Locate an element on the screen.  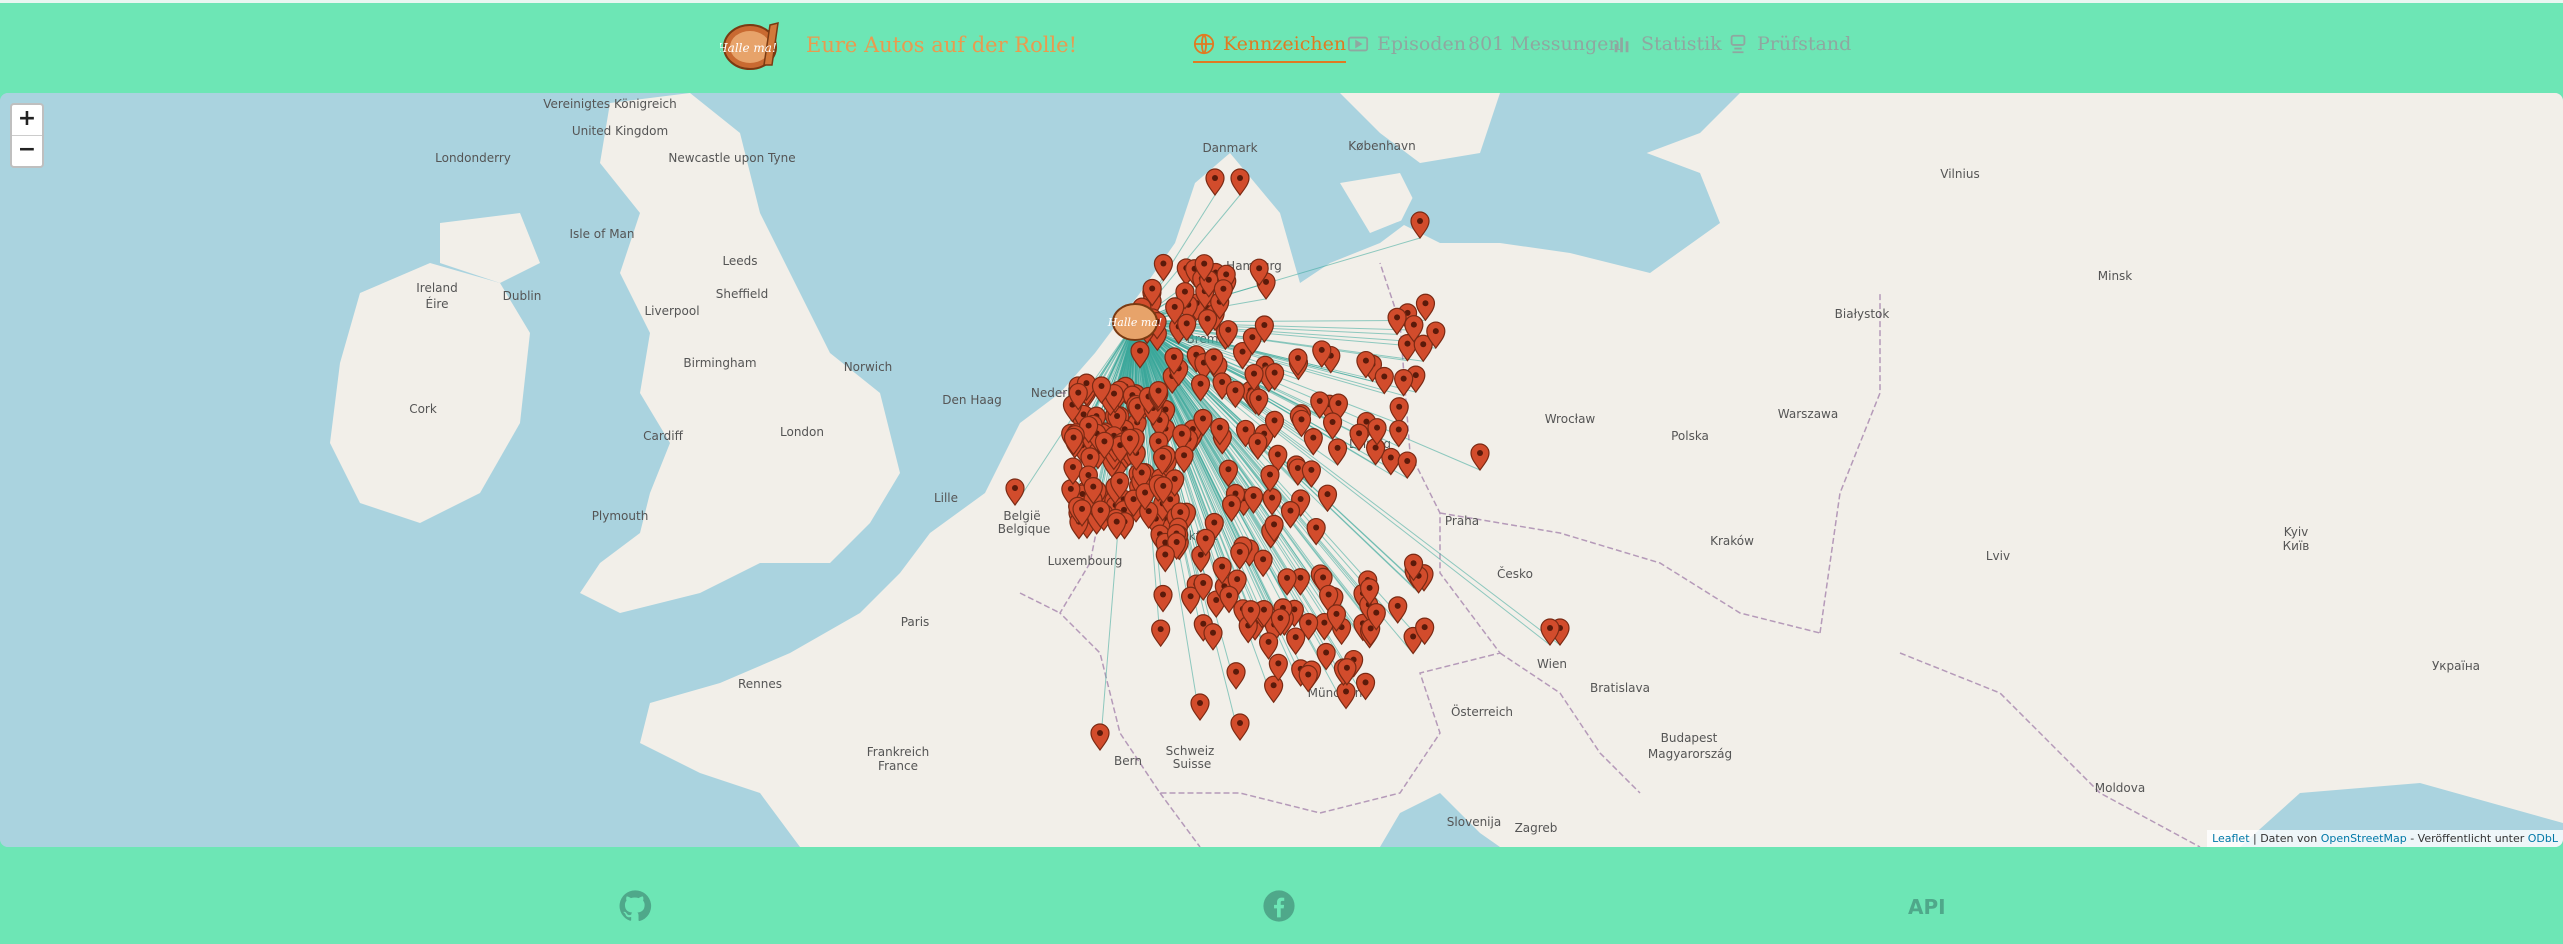
place-label: Kraków is located at coordinates (1732, 541).